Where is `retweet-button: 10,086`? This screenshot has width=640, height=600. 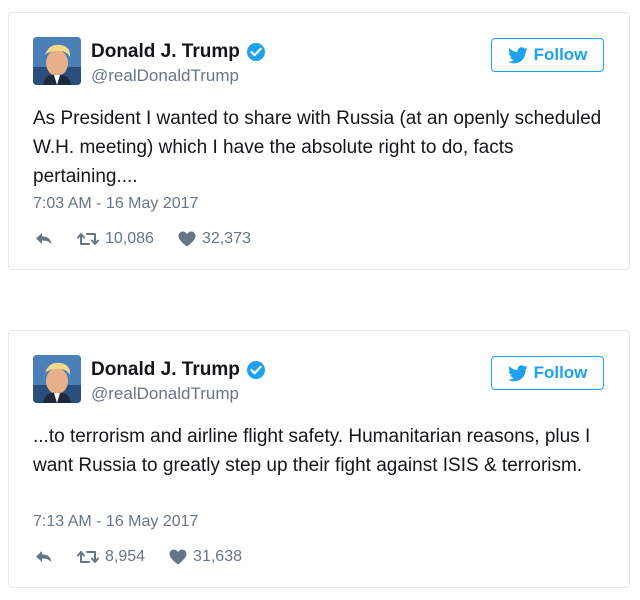 retweet-button: 10,086 is located at coordinates (115, 239).